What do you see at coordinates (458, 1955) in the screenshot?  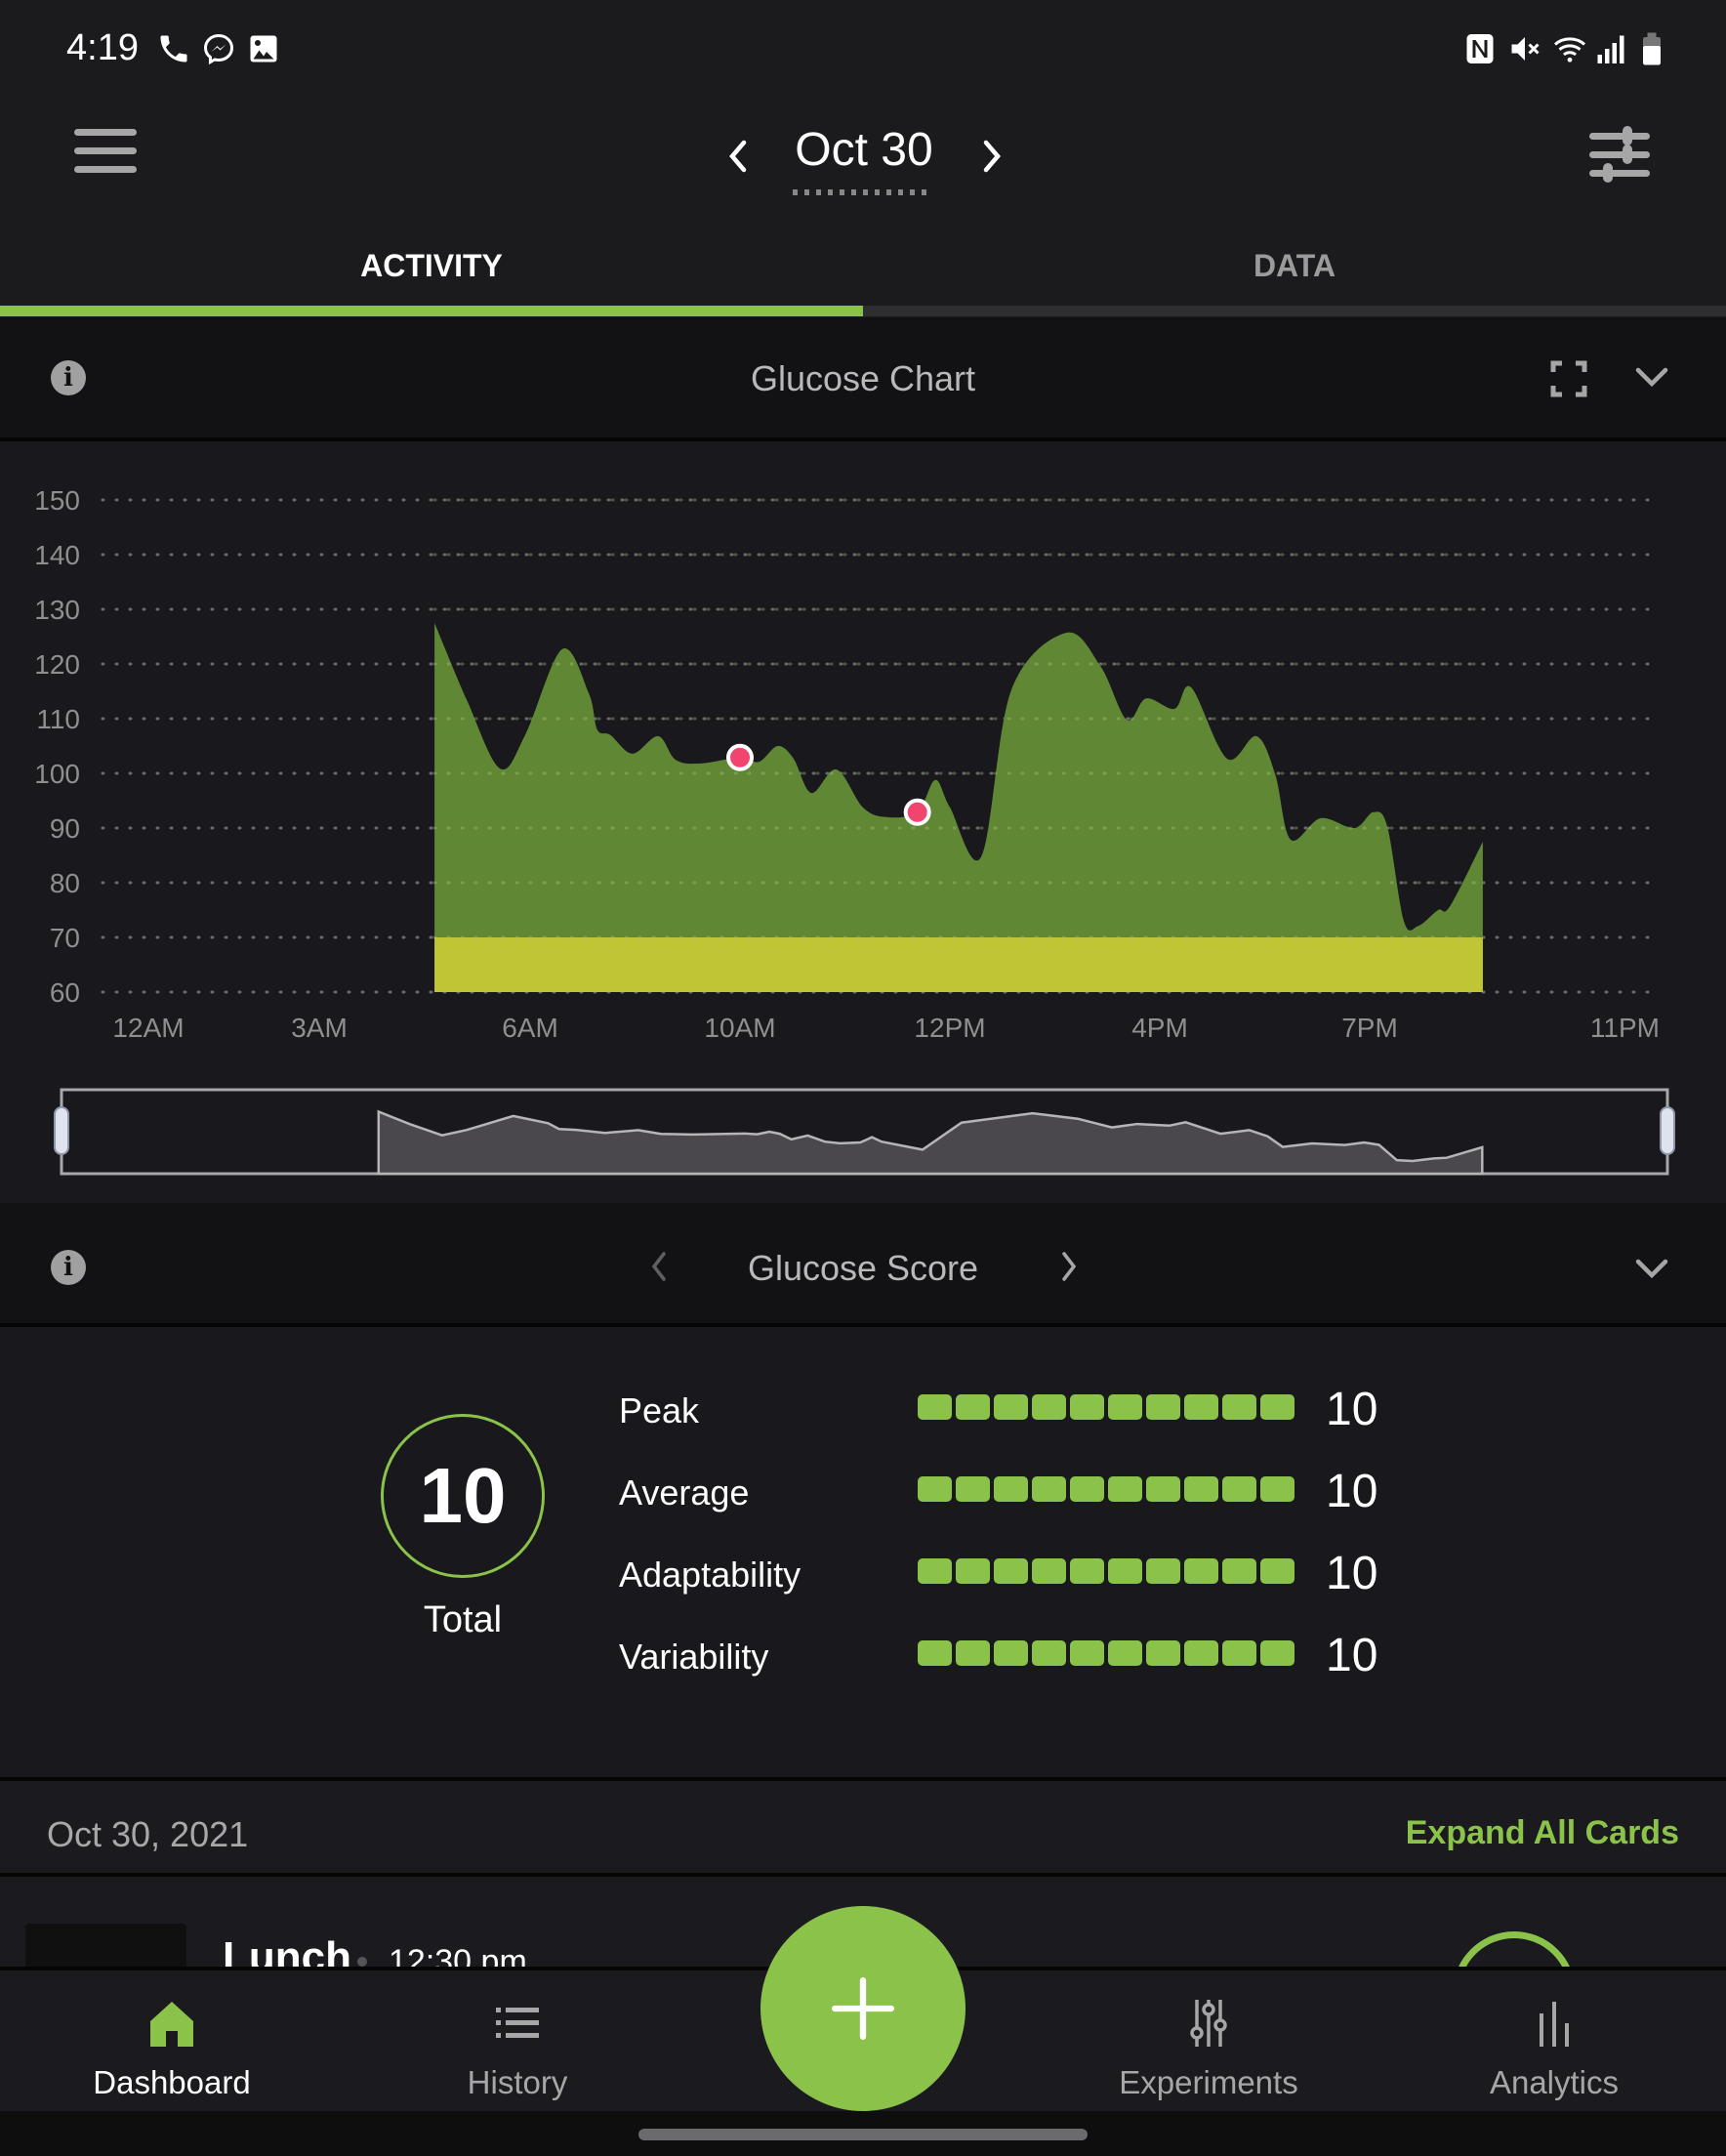 I see `meal-time: 12:30 pm` at bounding box center [458, 1955].